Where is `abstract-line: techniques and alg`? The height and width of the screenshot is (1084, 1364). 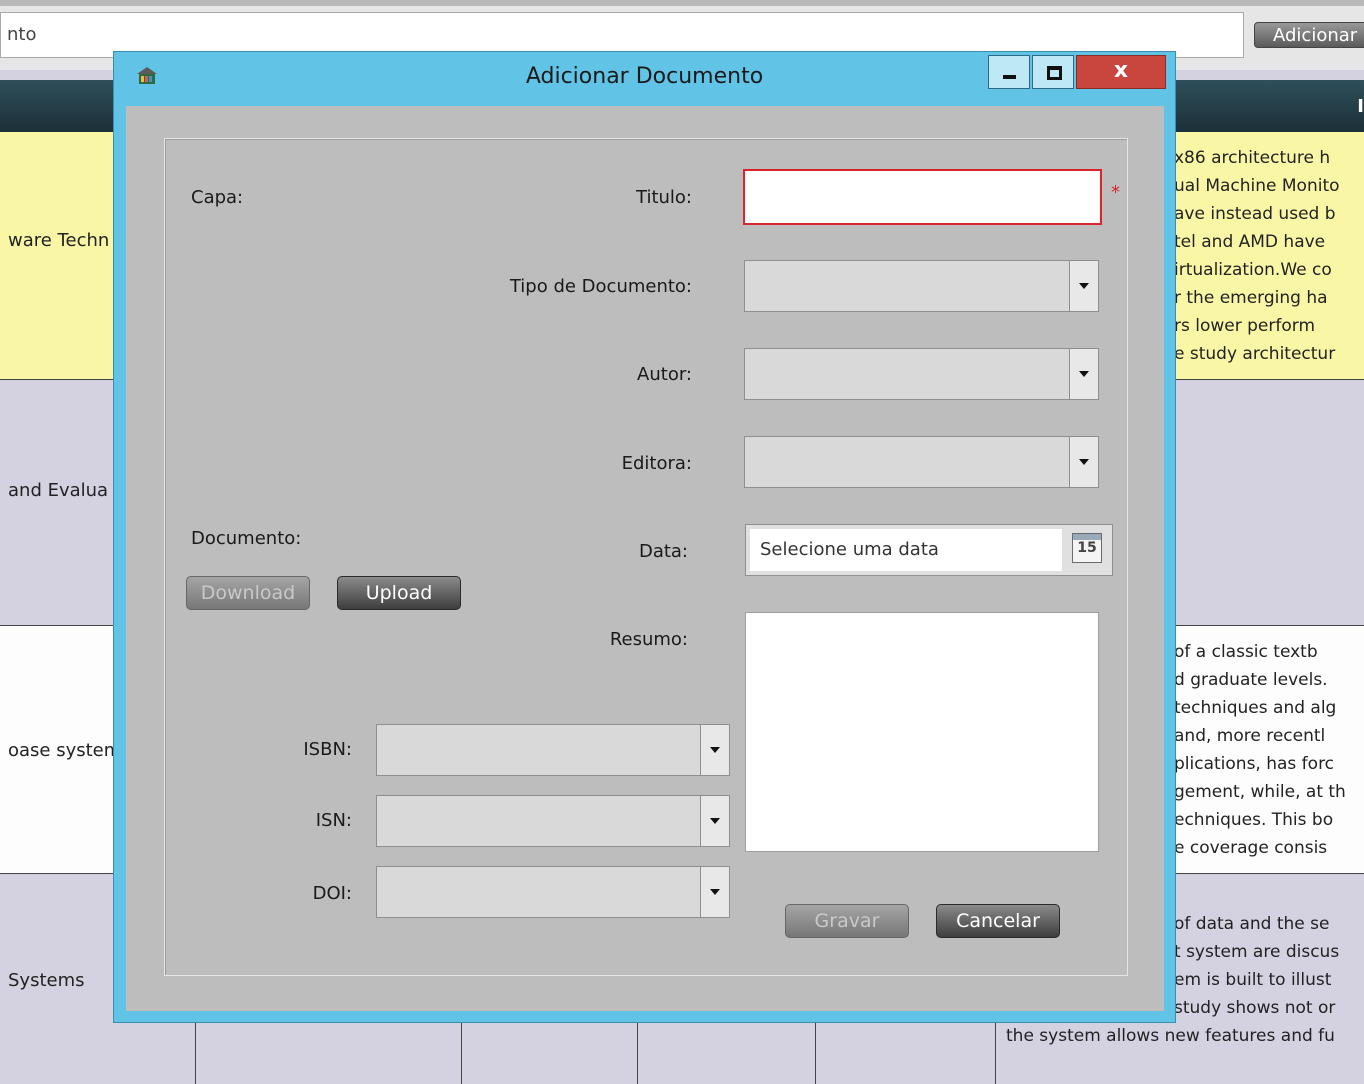
abstract-line: techniques and alg is located at coordinates (1255, 708).